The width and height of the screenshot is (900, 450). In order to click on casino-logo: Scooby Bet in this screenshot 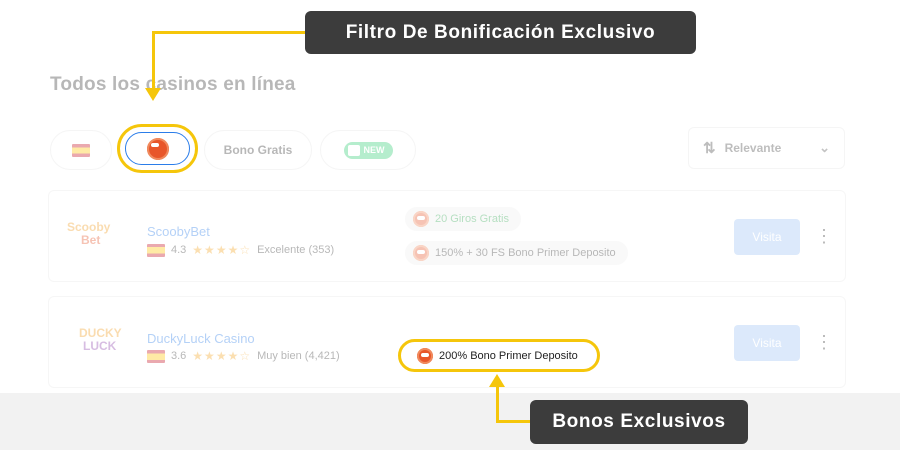, I will do `click(99, 237)`.